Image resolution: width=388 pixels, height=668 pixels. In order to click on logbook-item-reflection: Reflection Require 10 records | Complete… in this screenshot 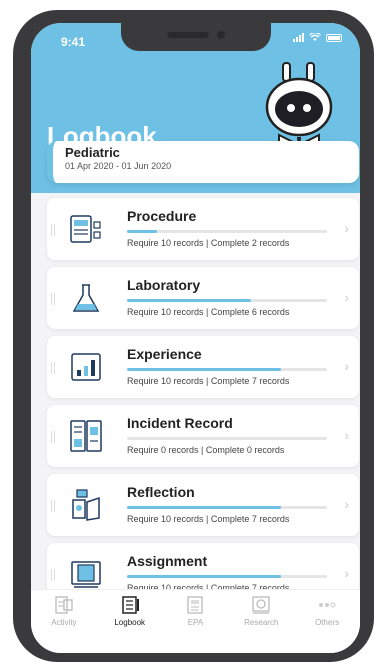, I will do `click(203, 505)`.